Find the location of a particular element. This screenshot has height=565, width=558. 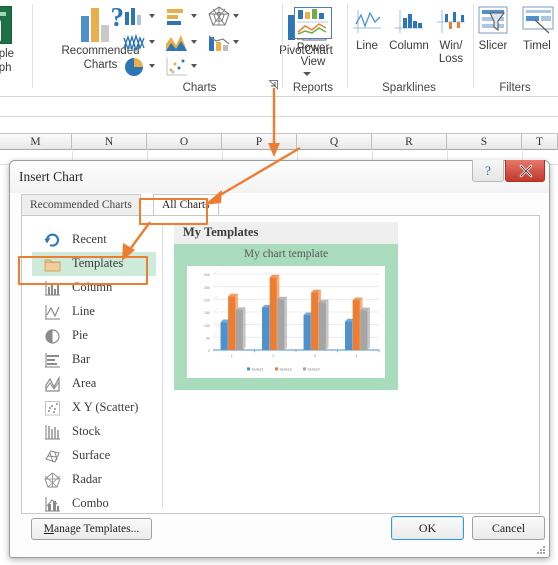

ribbon-group-filters: Slicer Timel Filters is located at coordinates (515, 48).